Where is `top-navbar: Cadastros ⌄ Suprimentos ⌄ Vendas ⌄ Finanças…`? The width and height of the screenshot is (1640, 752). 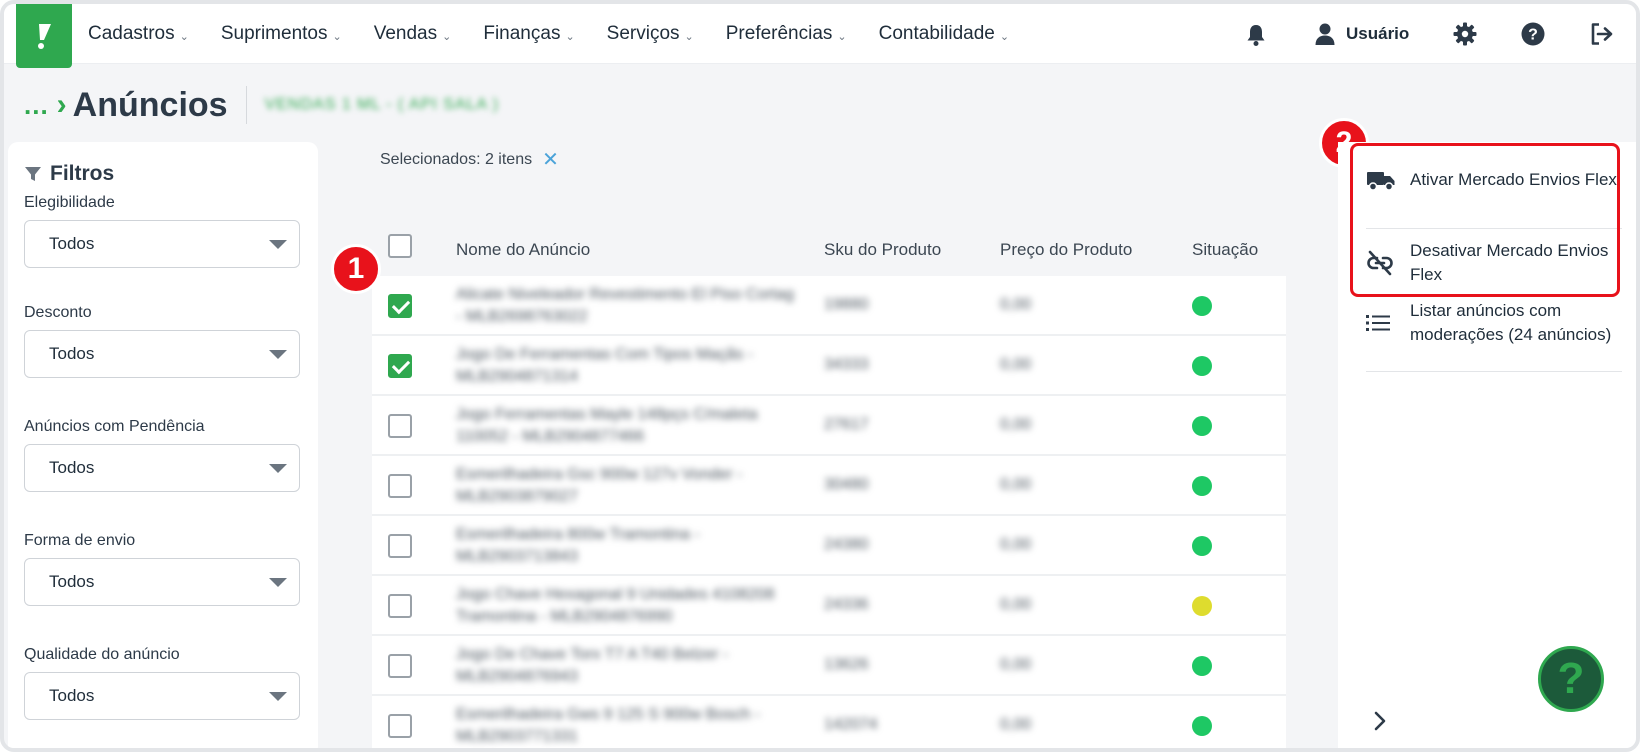
top-navbar: Cadastros ⌄ Suprimentos ⌄ Vendas ⌄ Finanças… is located at coordinates (820, 36).